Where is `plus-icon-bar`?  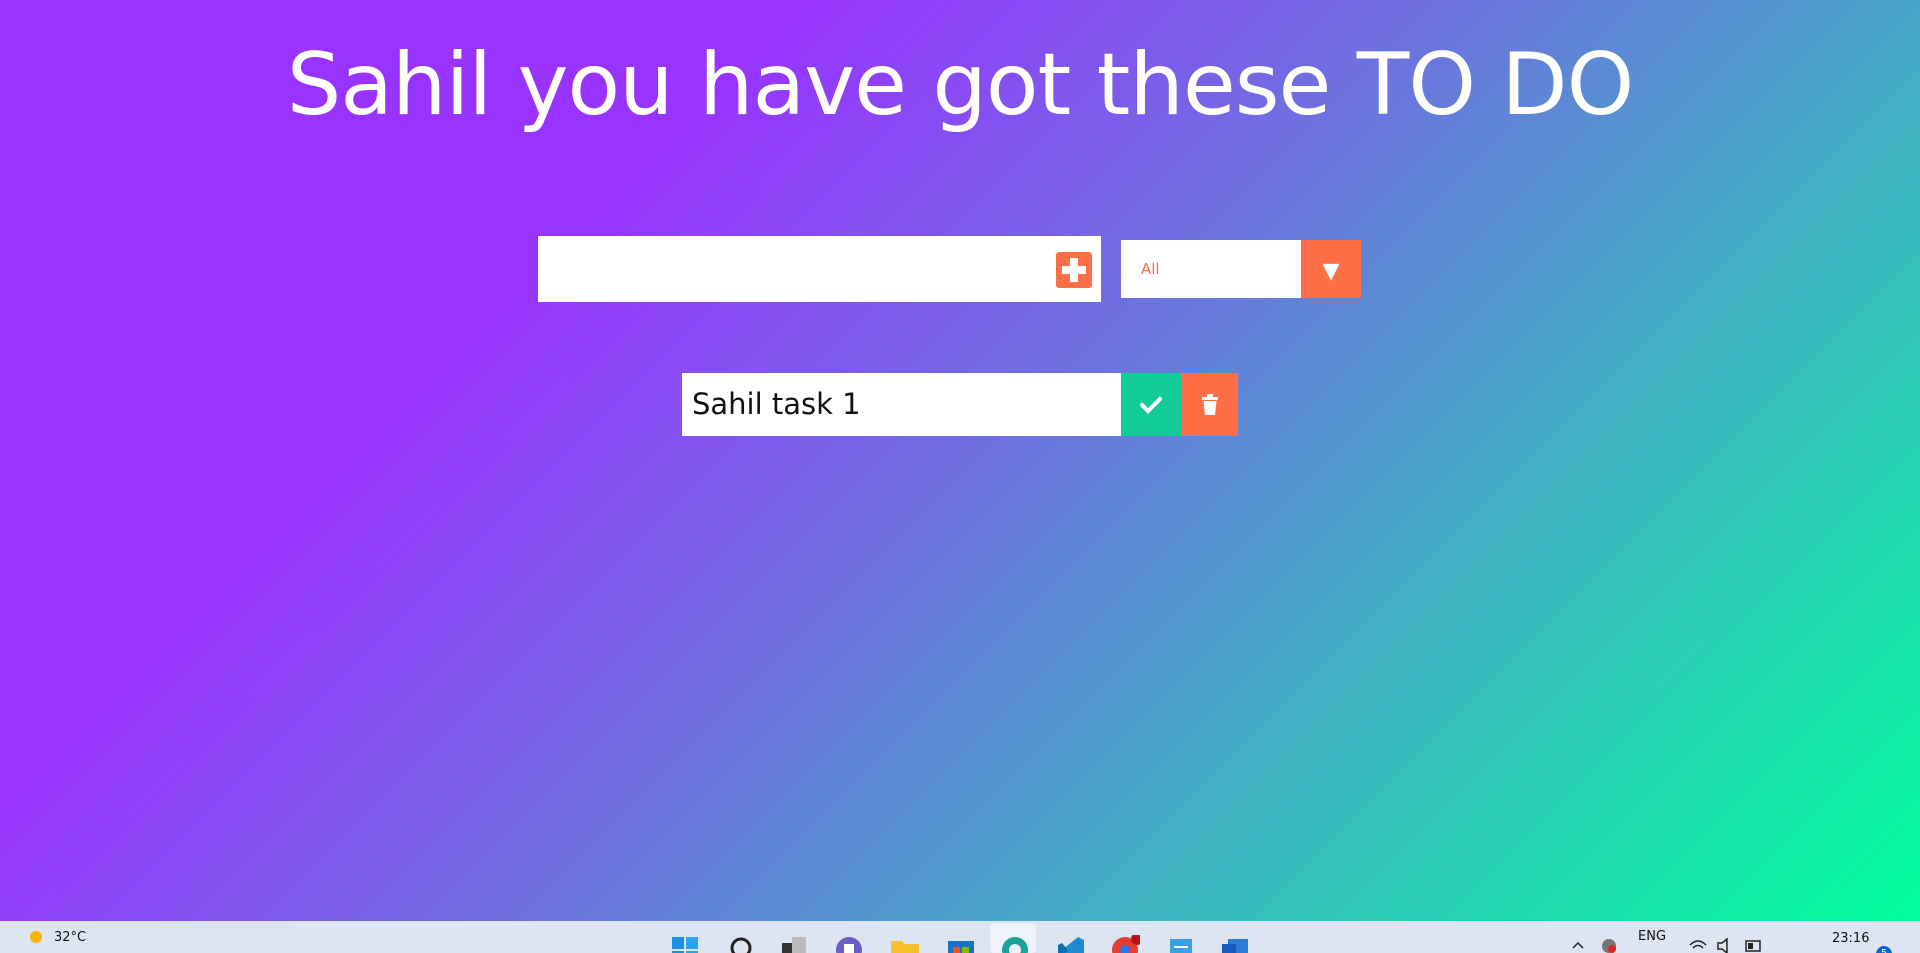 plus-icon-bar is located at coordinates (1074, 270).